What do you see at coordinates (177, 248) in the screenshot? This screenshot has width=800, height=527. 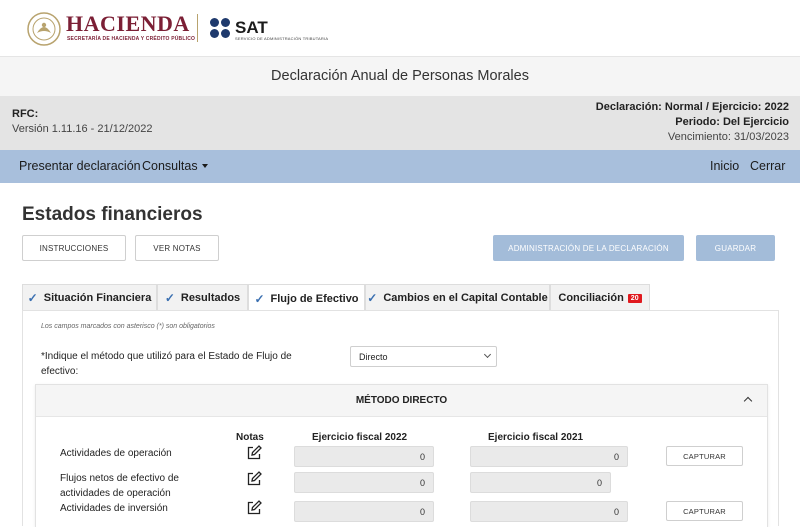 I see `ver-notas-button: VER NOTAS` at bounding box center [177, 248].